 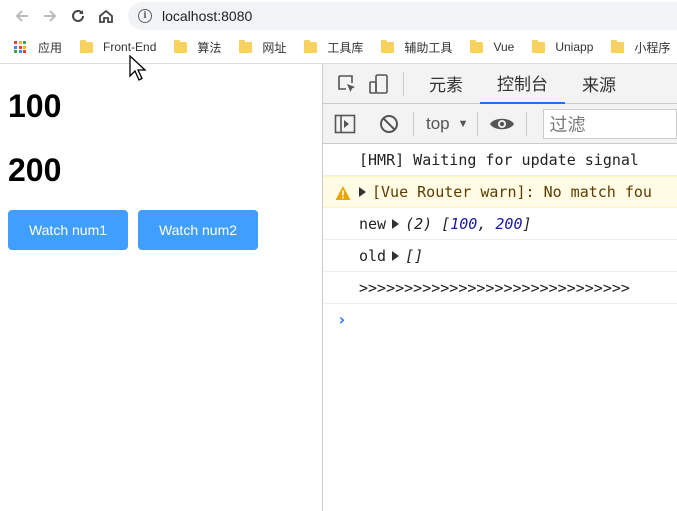 I want to click on forward-button, so click(x=50, y=16).